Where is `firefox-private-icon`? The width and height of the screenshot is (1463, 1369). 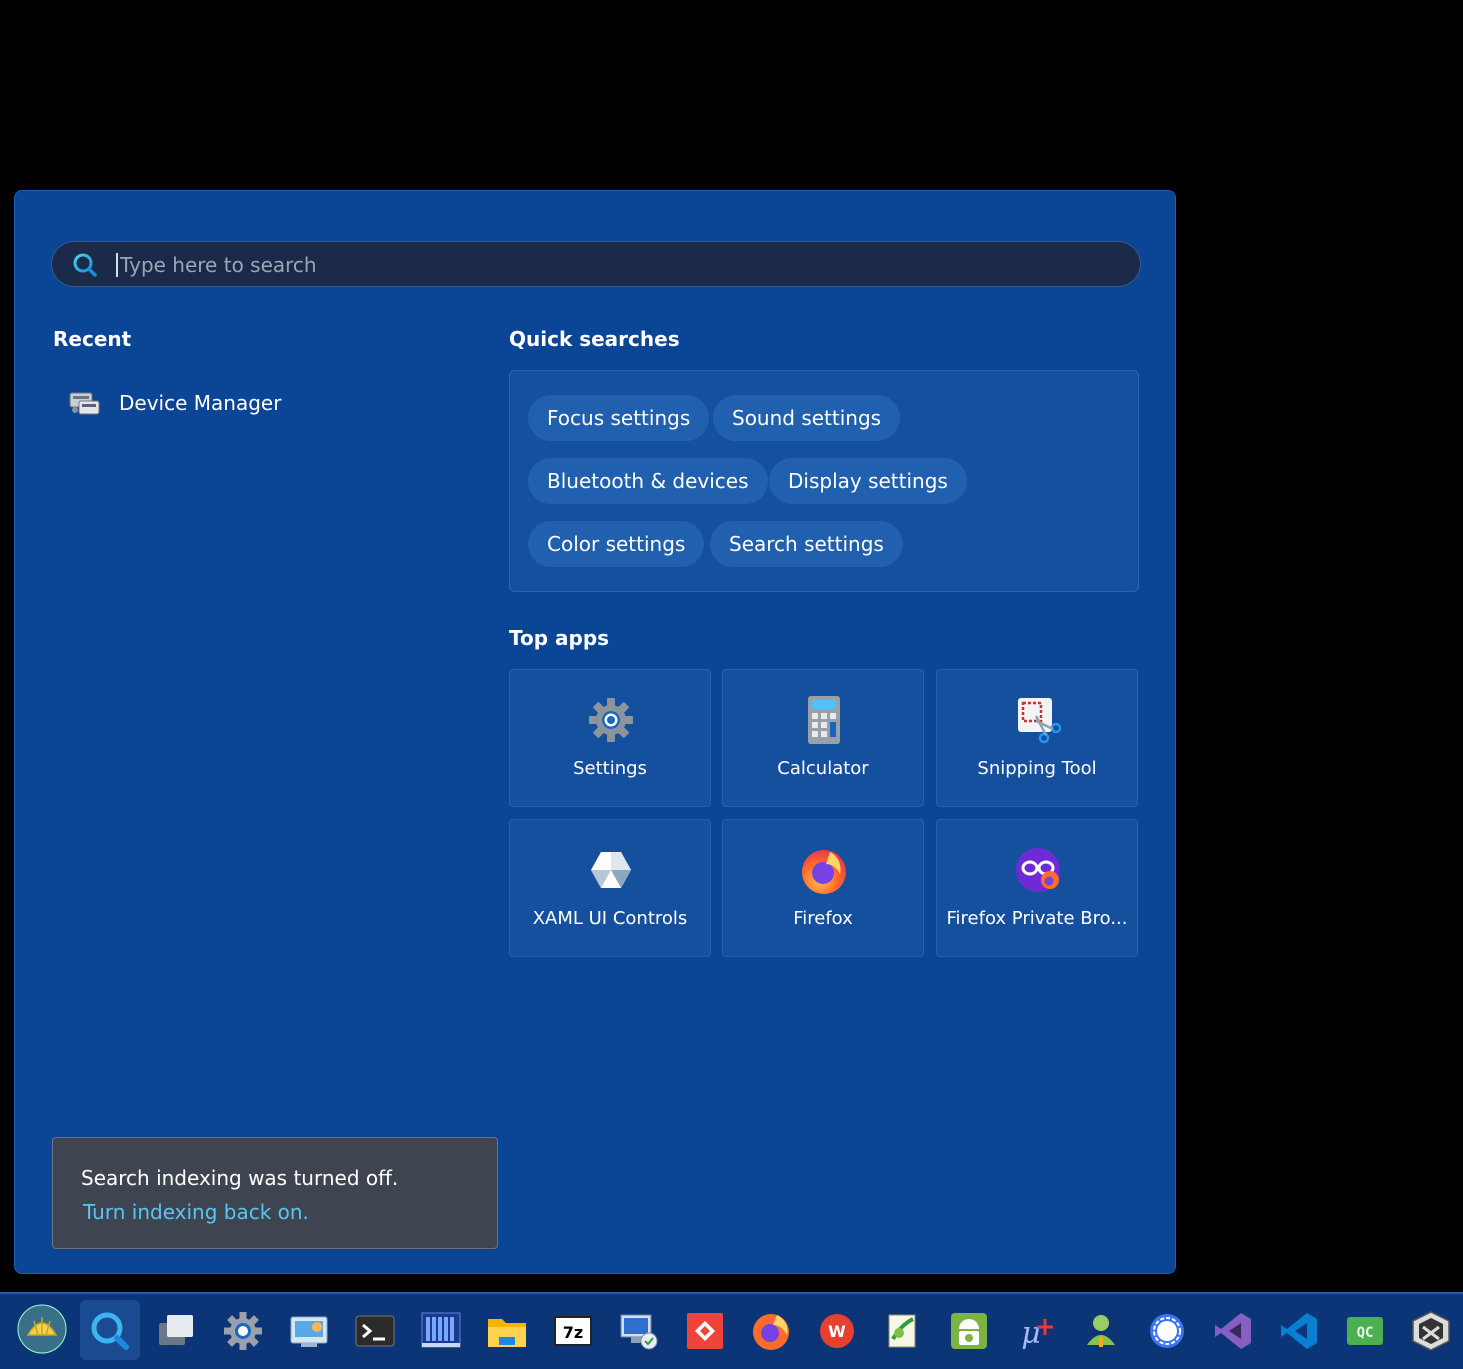 firefox-private-icon is located at coordinates (1038, 870).